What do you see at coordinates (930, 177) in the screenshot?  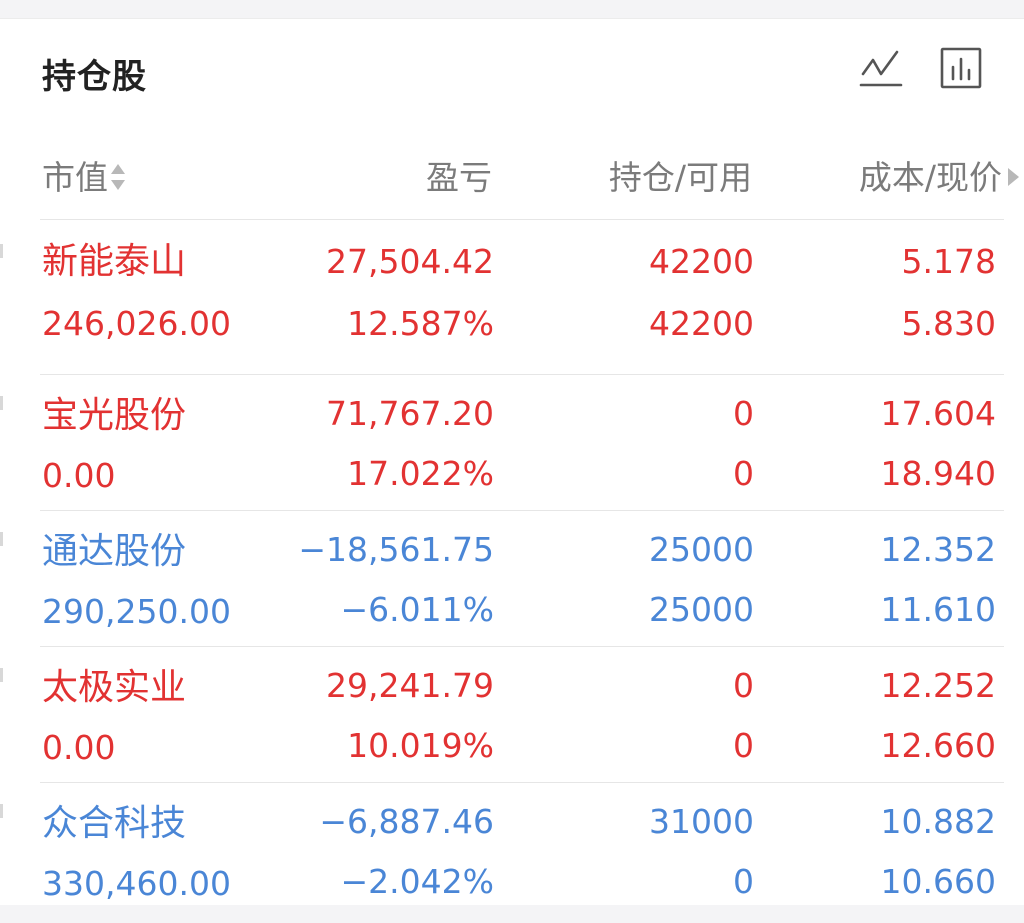 I see `column-header-cost-price-label: 成本/现价` at bounding box center [930, 177].